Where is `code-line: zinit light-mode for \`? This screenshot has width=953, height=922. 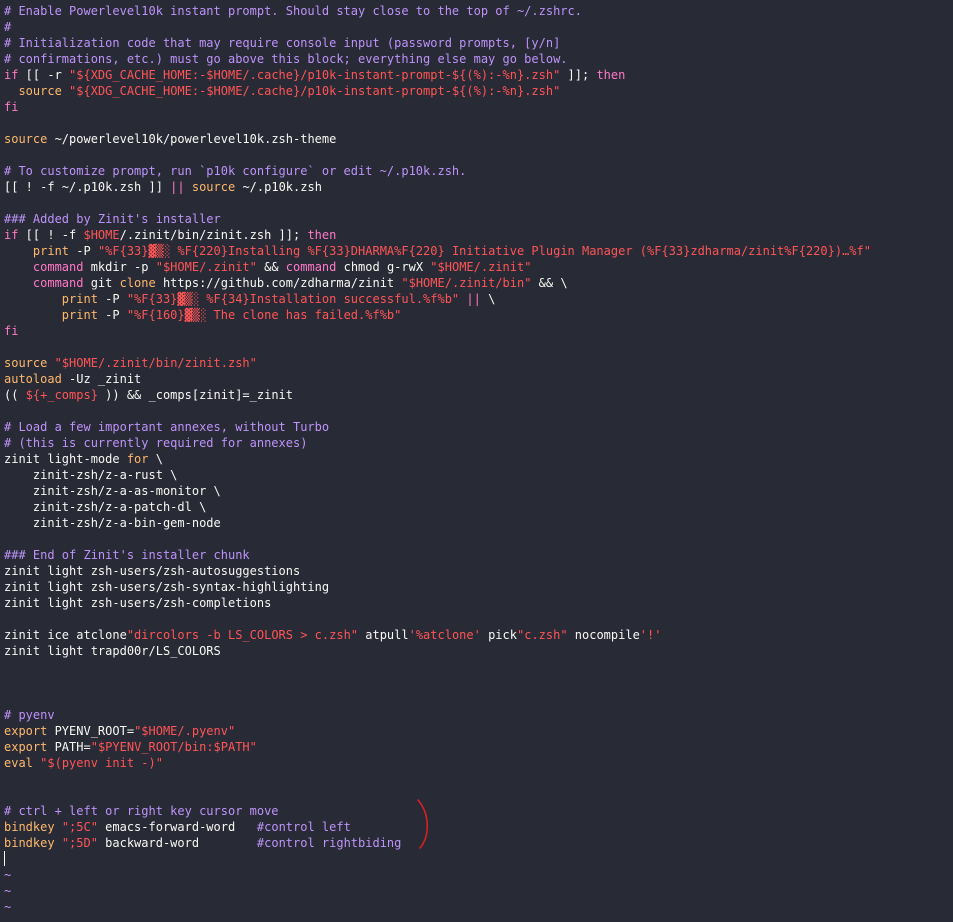 code-line: zinit light-mode for \ is located at coordinates (83, 459).